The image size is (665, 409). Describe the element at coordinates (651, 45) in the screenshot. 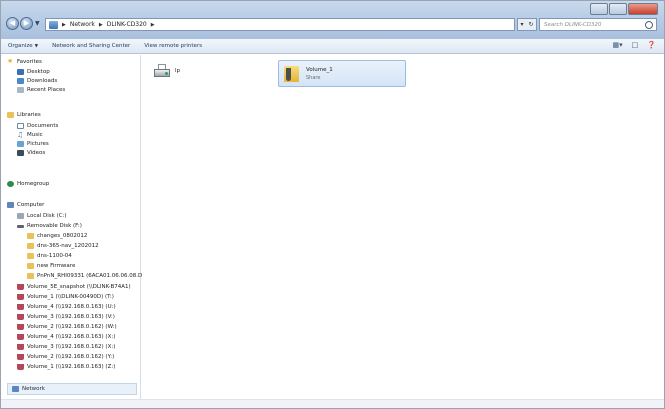

I see `help-icon: ❓` at that location.